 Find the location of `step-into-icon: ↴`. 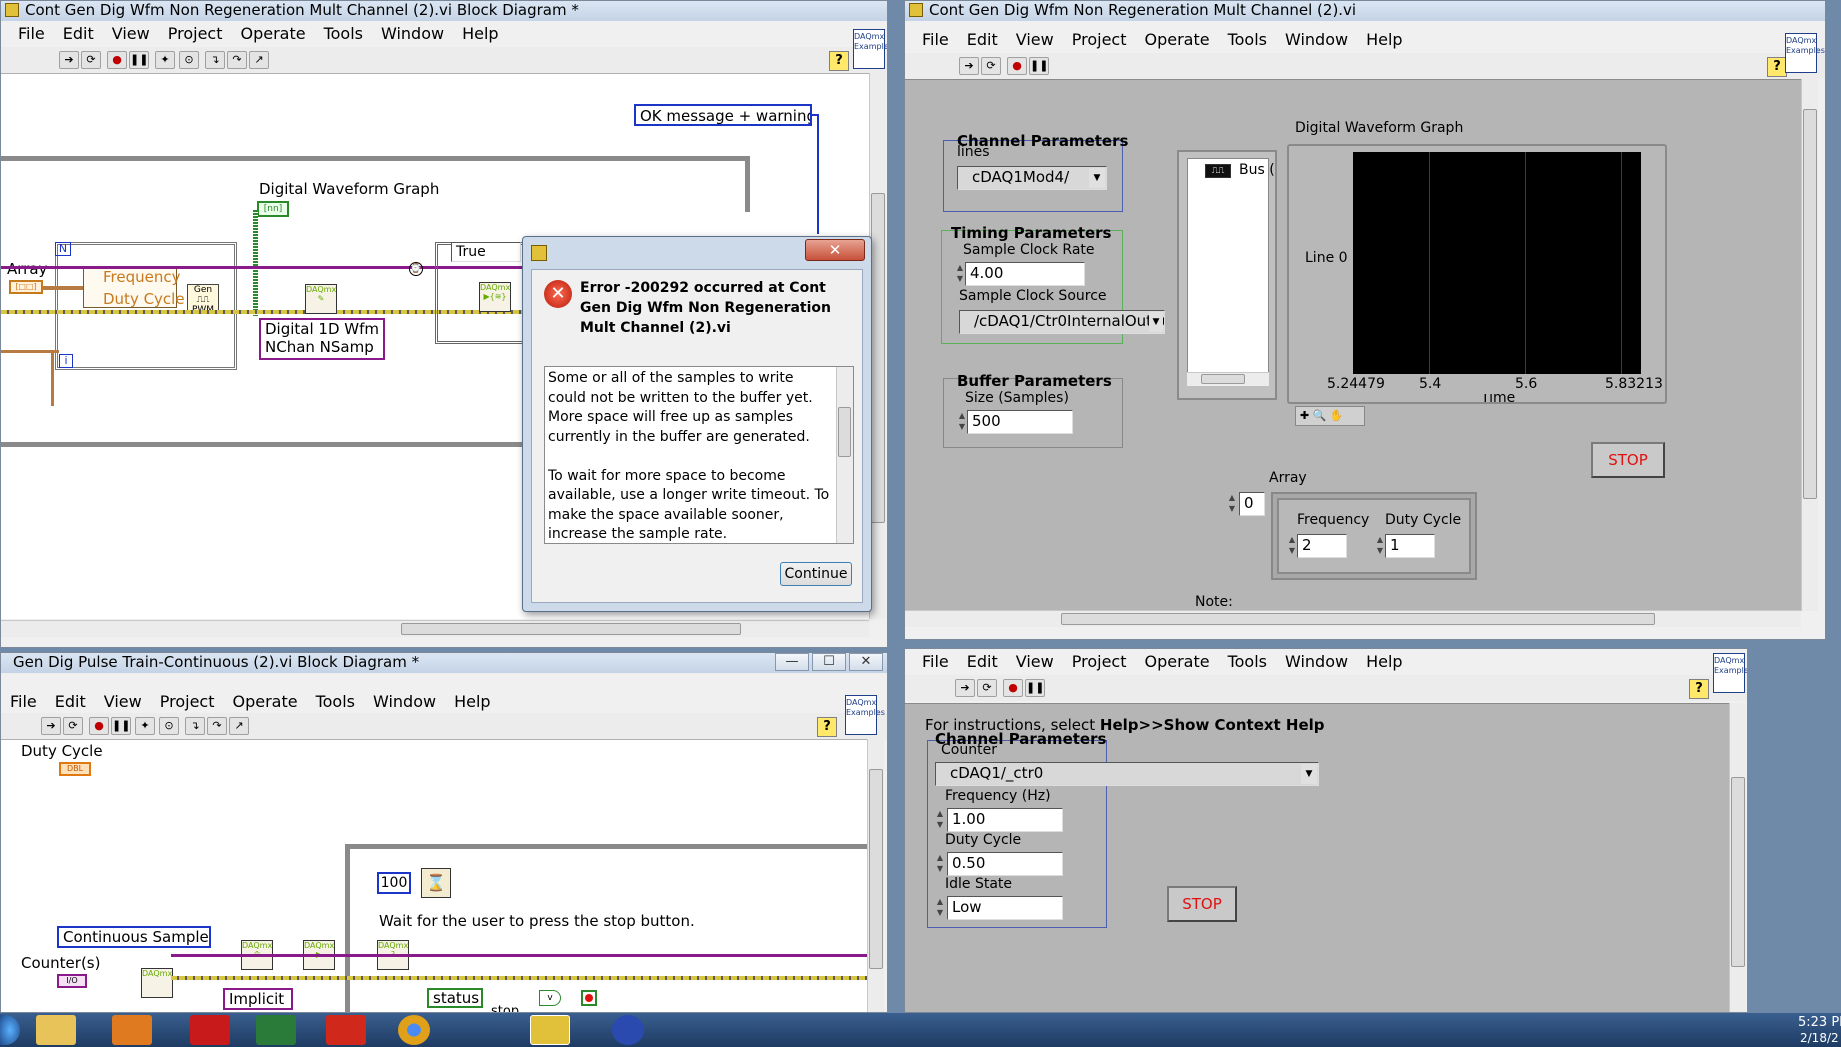

step-into-icon: ↴ is located at coordinates (195, 726).